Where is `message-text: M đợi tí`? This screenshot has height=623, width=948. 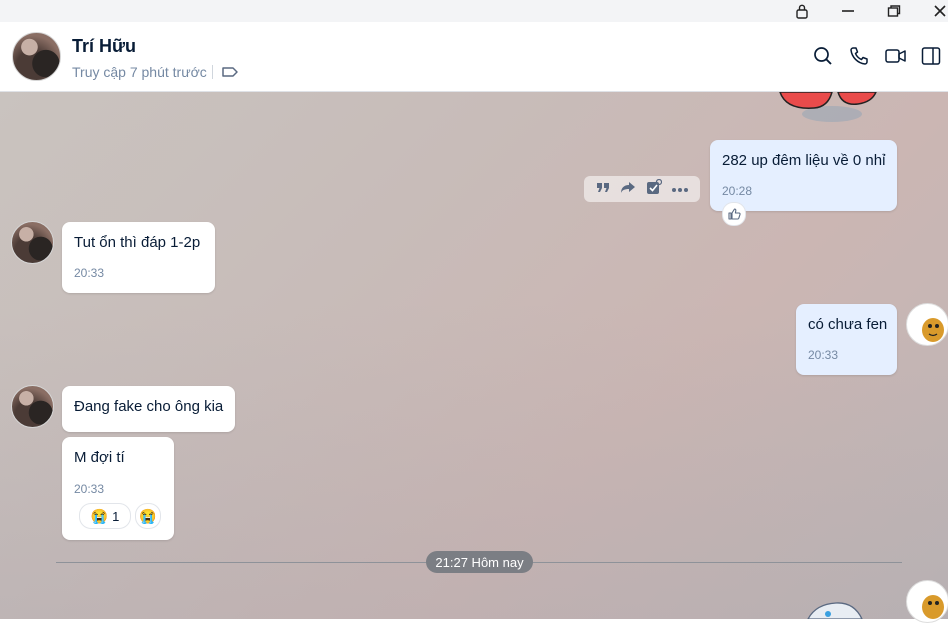
message-text: M đợi tí is located at coordinates (99, 457).